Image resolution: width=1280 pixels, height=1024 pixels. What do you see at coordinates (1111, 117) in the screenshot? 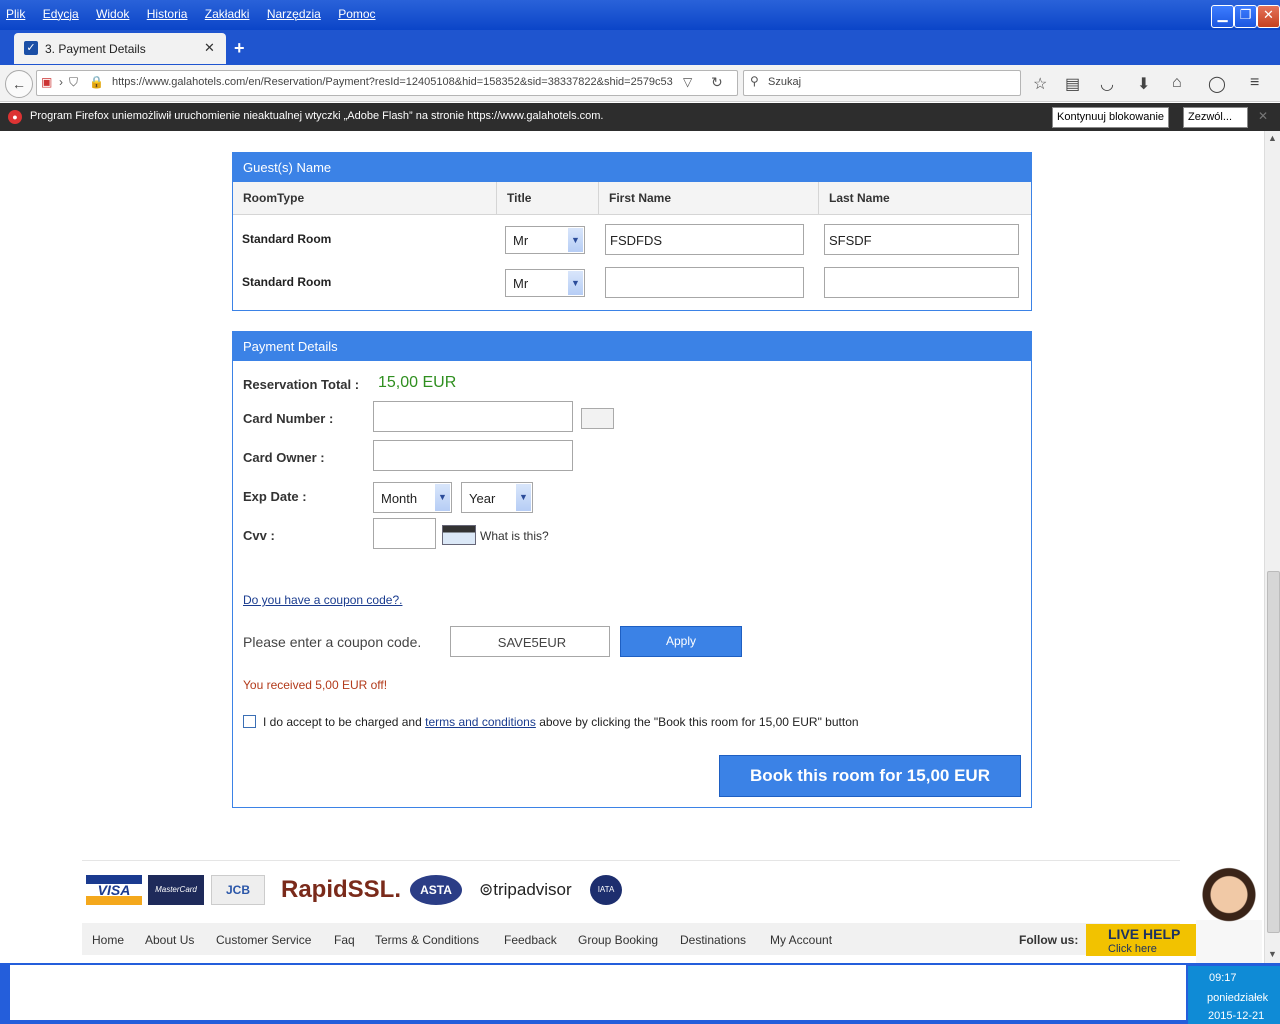
I see `continue-blocking-button: Kontynuuj blokowanie` at bounding box center [1111, 117].